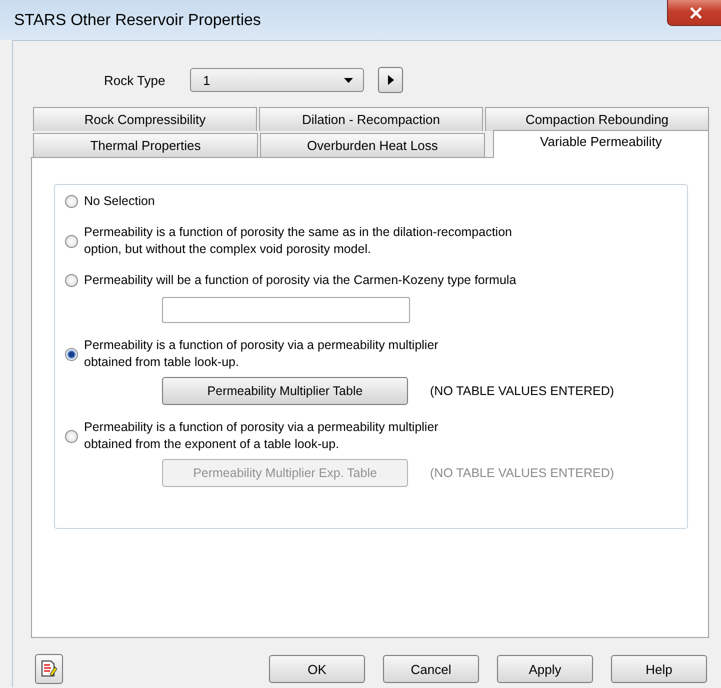  What do you see at coordinates (137, 20) in the screenshot?
I see `window-title: STARS Other Reservoir Properties` at bounding box center [137, 20].